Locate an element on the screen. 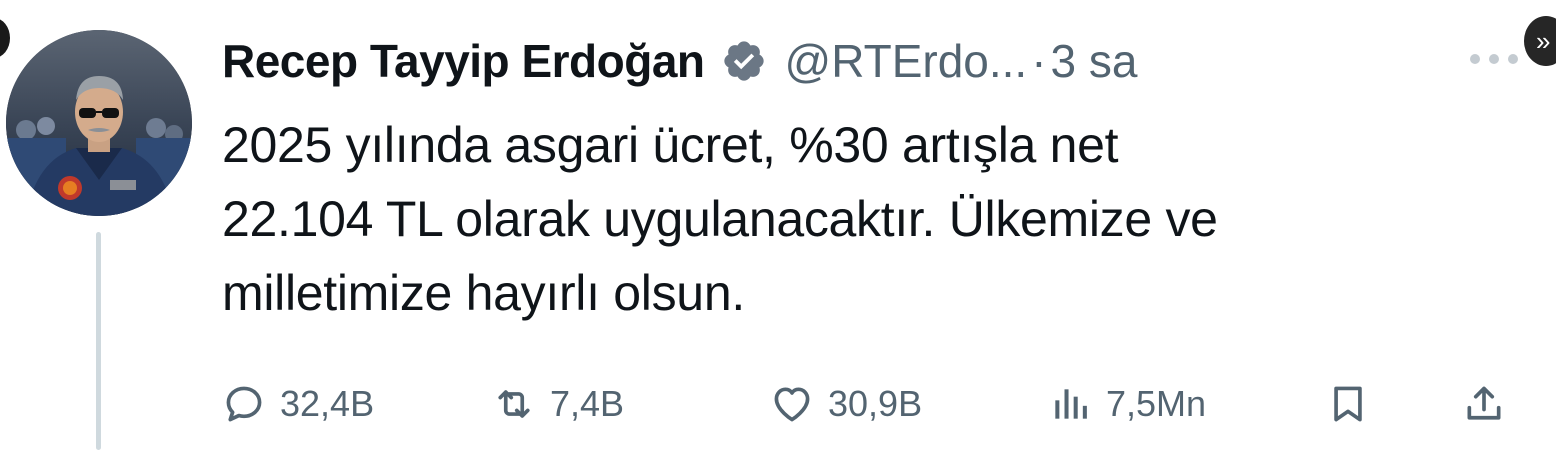 This screenshot has width=1556, height=450. display-name: Recep Tayyip Erdoğan is located at coordinates (463, 61).